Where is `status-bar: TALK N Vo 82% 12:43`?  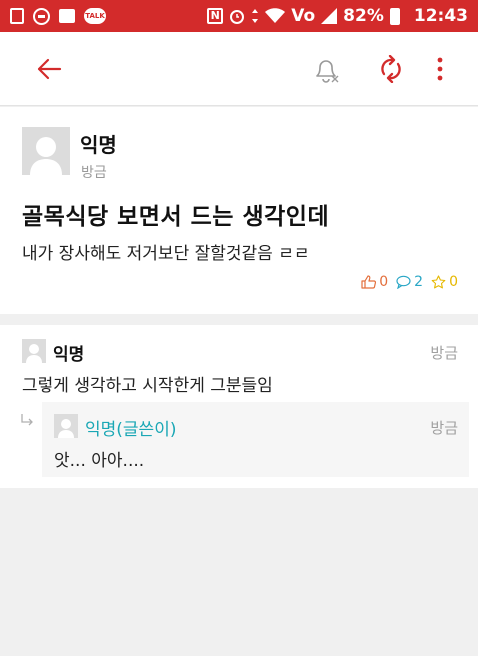
status-bar: TALK N Vo 82% 12:43 is located at coordinates (239, 16).